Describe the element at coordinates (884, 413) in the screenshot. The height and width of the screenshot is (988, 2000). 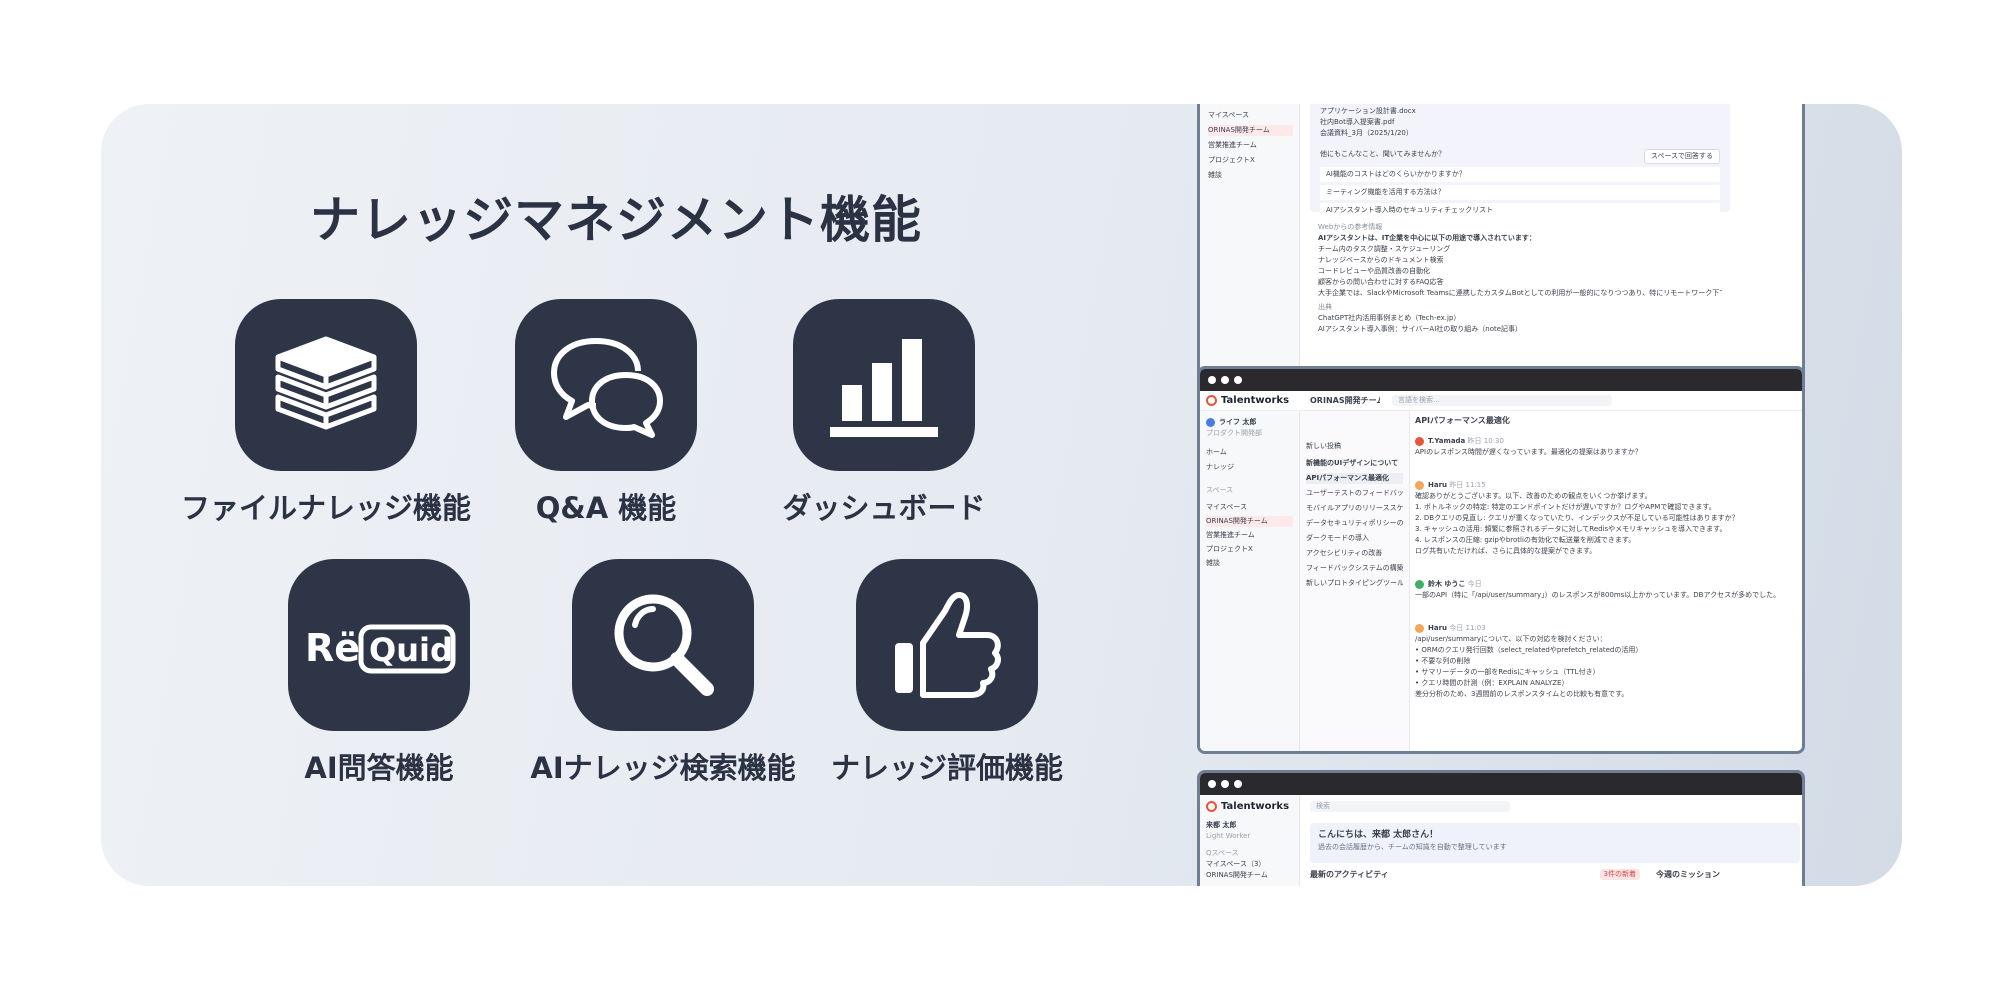
I see `feature-dashboard: ダッシュボード` at that location.